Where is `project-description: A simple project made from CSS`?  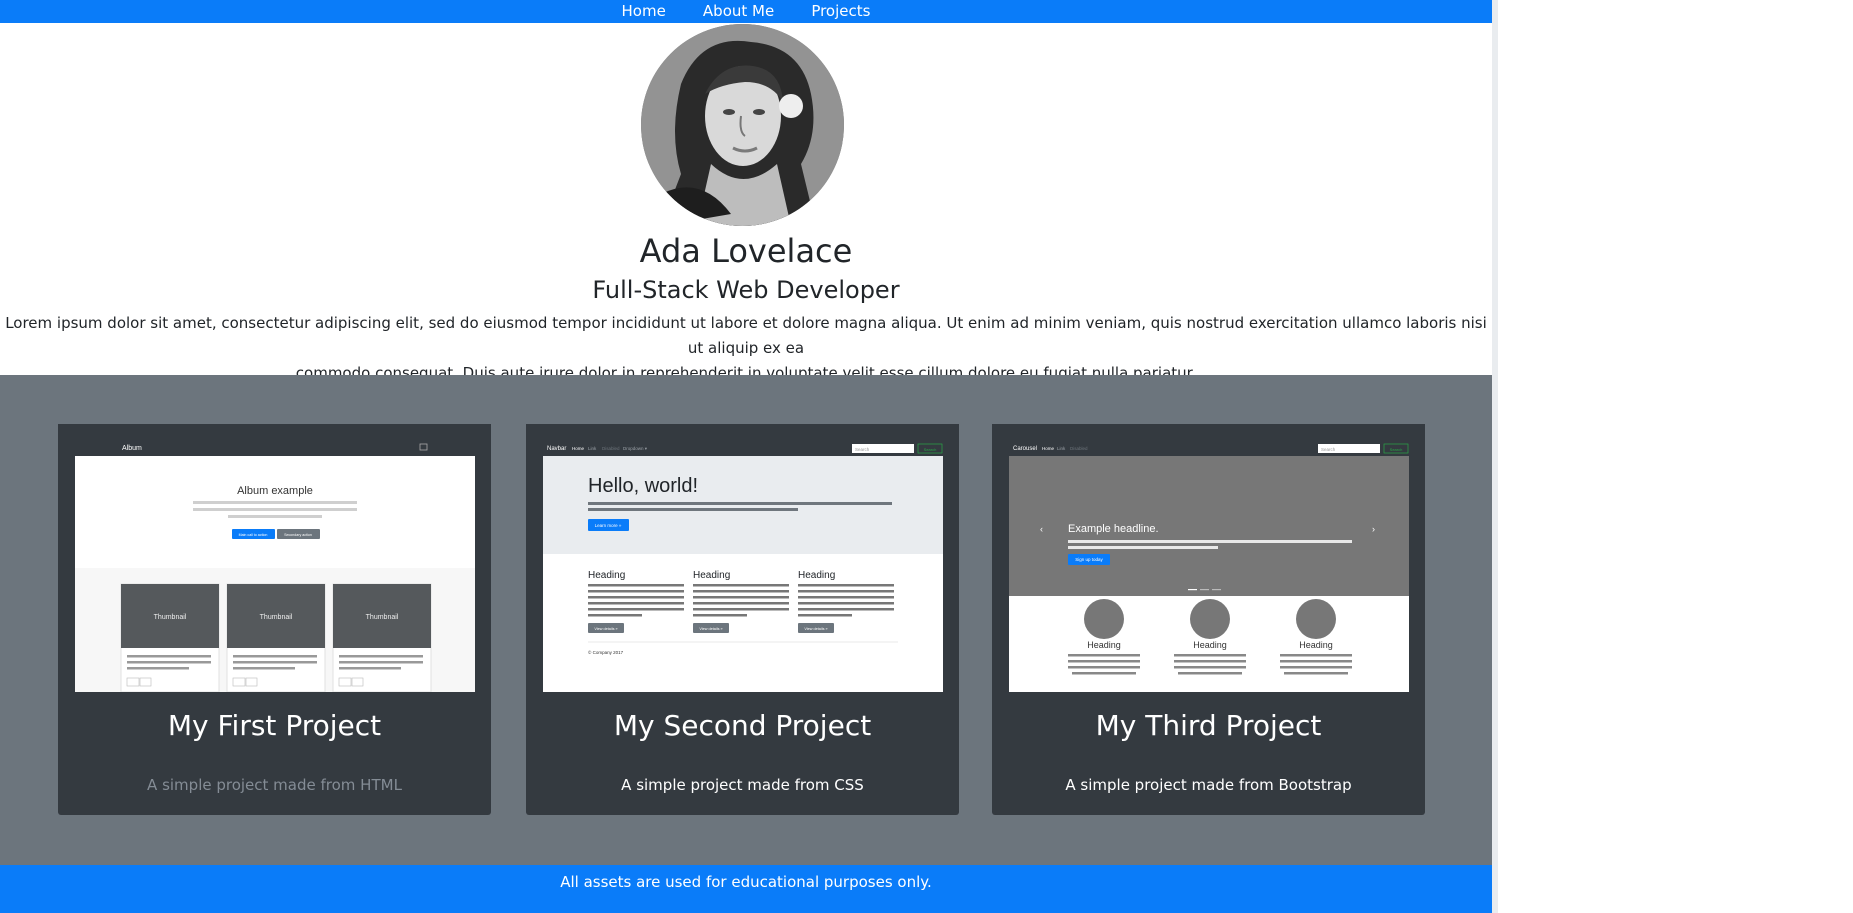
project-description: A simple project made from CSS is located at coordinates (742, 785).